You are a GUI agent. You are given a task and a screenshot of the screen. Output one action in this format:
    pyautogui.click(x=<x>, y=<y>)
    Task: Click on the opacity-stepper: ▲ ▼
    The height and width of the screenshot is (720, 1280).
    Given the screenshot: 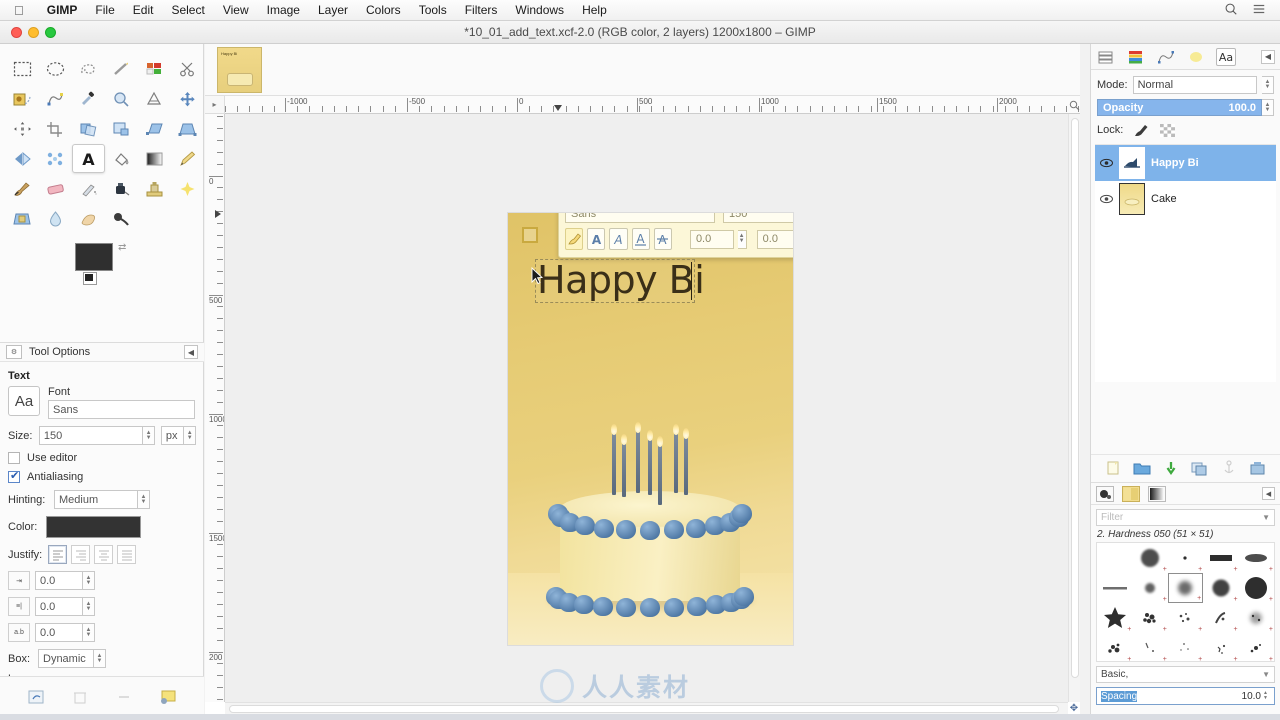 What is the action you would take?
    pyautogui.click(x=1268, y=107)
    